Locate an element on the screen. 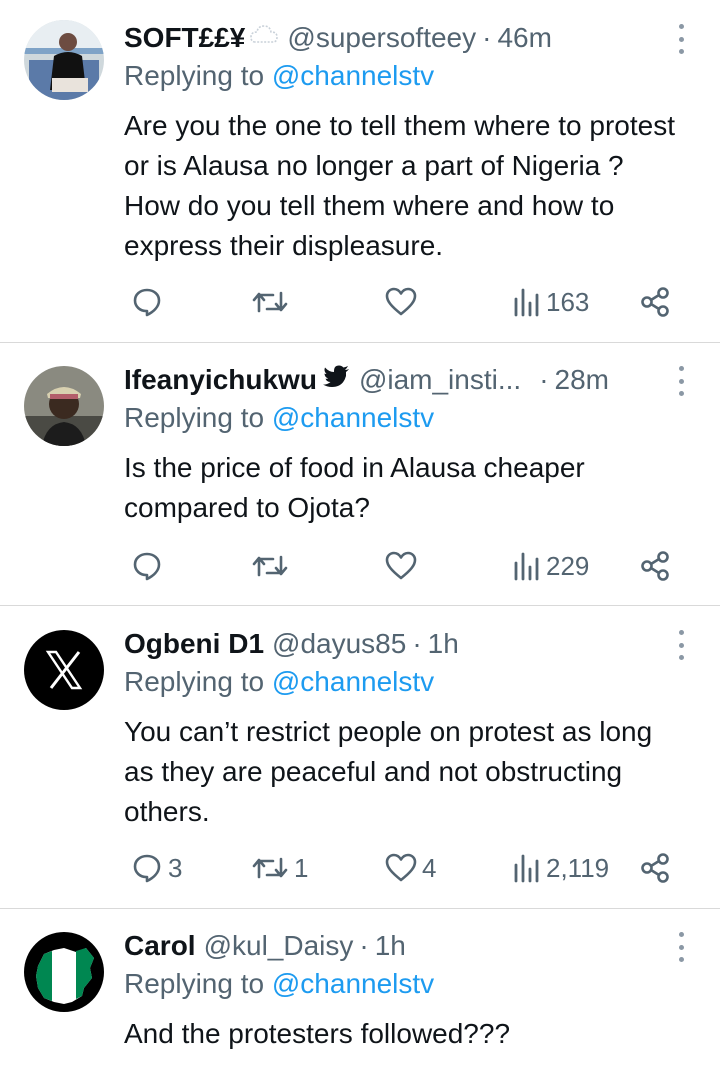 This screenshot has height=1074, width=720. display-name: Carol is located at coordinates (160, 946).